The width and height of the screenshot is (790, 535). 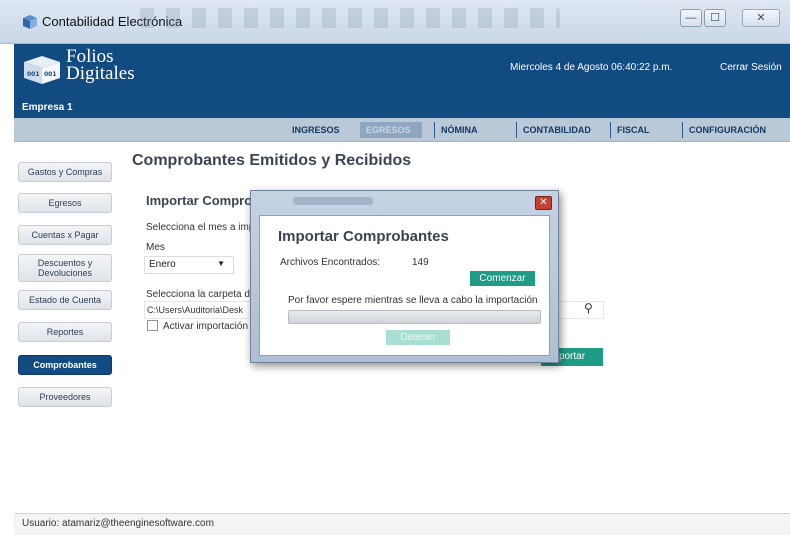 What do you see at coordinates (715, 18) in the screenshot?
I see `maximize-button: ☐` at bounding box center [715, 18].